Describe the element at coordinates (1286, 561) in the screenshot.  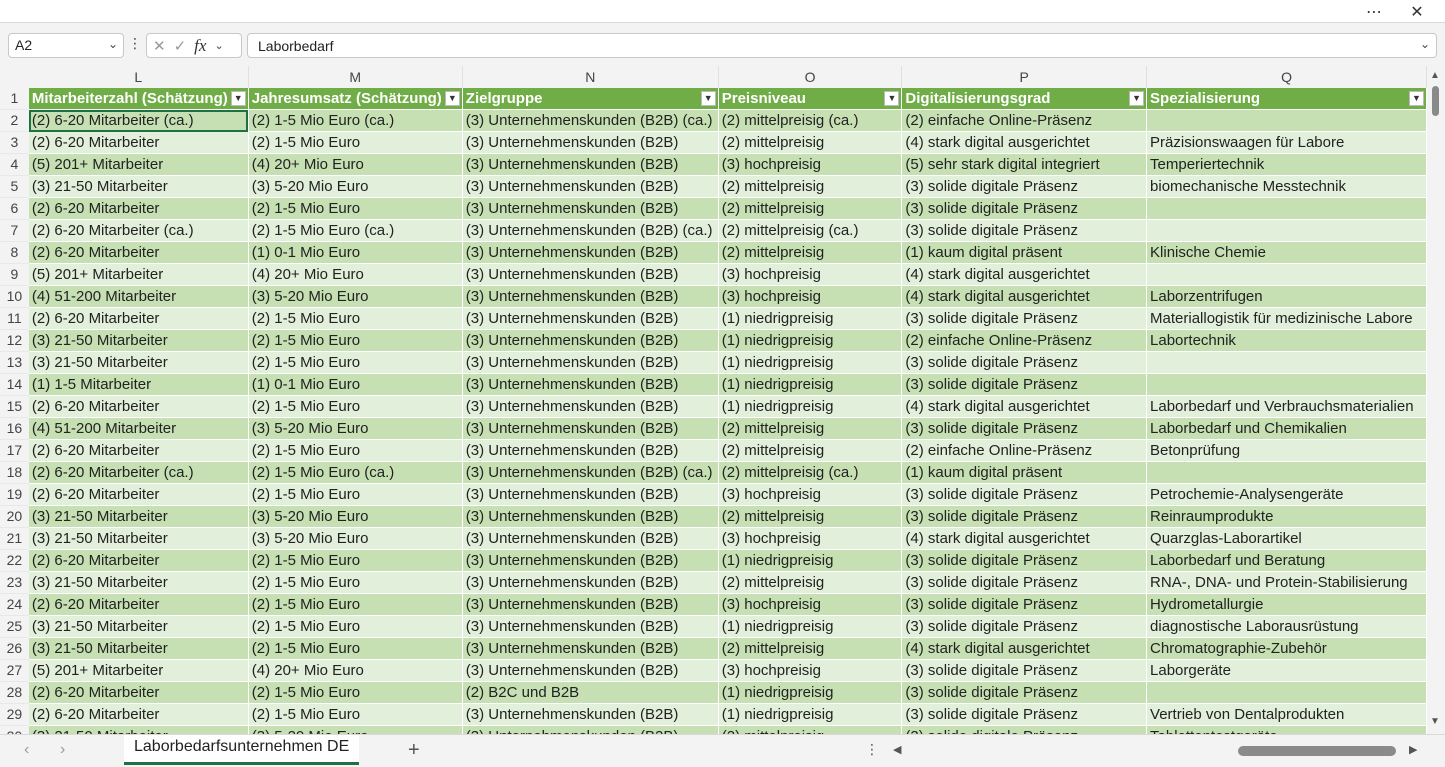
I see `table-cell: Laborbedarf und Beratung` at that location.